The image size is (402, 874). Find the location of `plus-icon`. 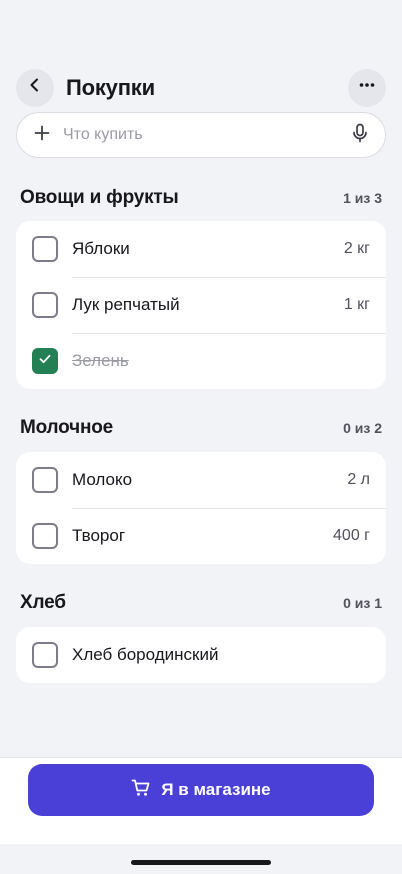

plus-icon is located at coordinates (42, 135).